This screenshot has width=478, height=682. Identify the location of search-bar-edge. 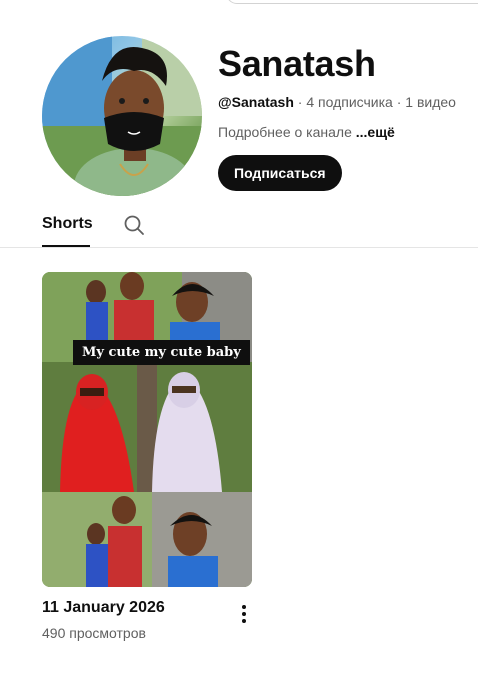
(352, 2).